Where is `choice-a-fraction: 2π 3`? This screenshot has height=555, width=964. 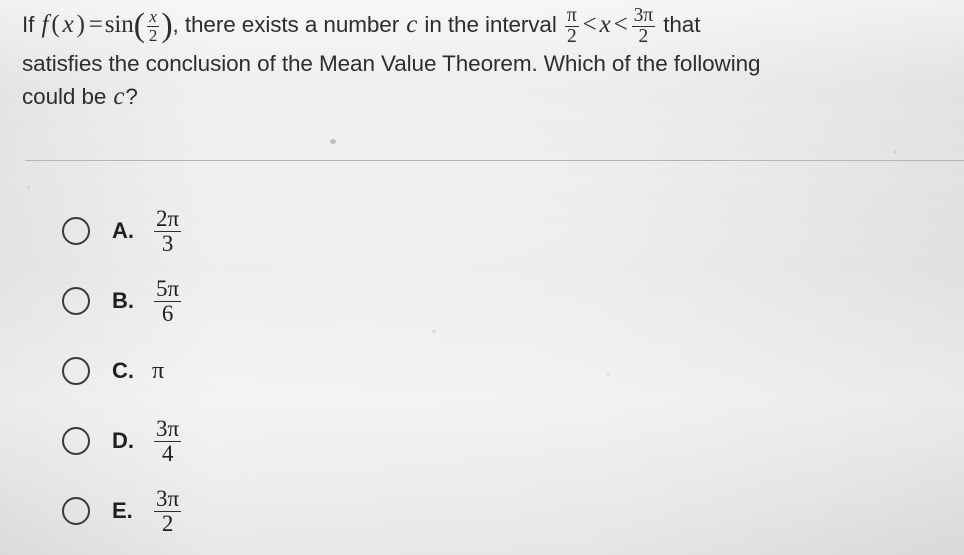
choice-a-fraction: 2π 3 is located at coordinates (168, 231).